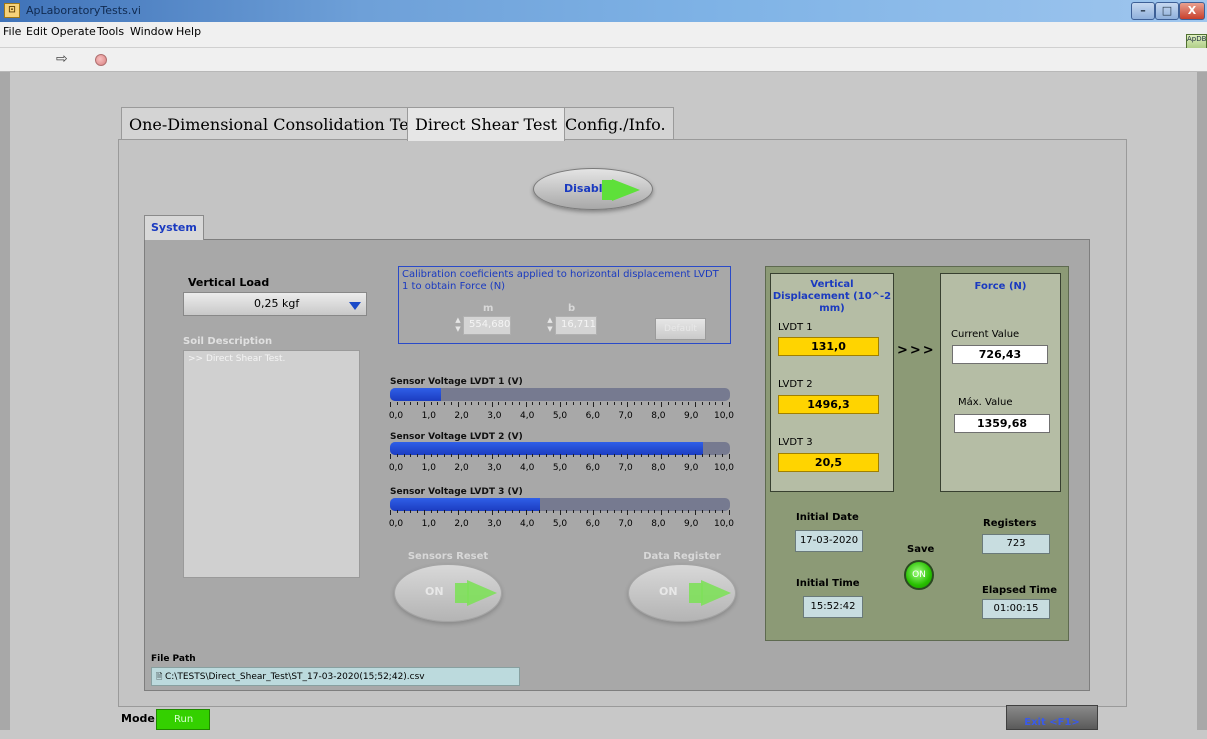 The width and height of the screenshot is (1207, 739). What do you see at coordinates (680, 329) in the screenshot?
I see `default-button: Default` at bounding box center [680, 329].